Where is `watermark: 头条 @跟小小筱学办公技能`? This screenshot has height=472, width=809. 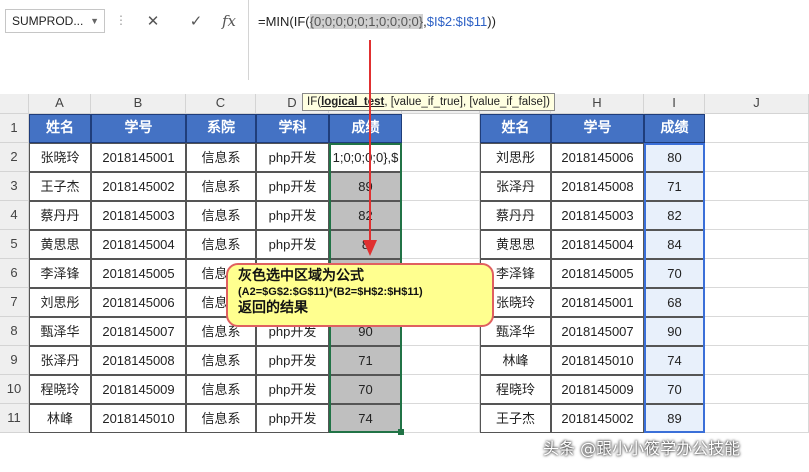
watermark: 头条 @跟小小筱学办公技能 is located at coordinates (642, 448).